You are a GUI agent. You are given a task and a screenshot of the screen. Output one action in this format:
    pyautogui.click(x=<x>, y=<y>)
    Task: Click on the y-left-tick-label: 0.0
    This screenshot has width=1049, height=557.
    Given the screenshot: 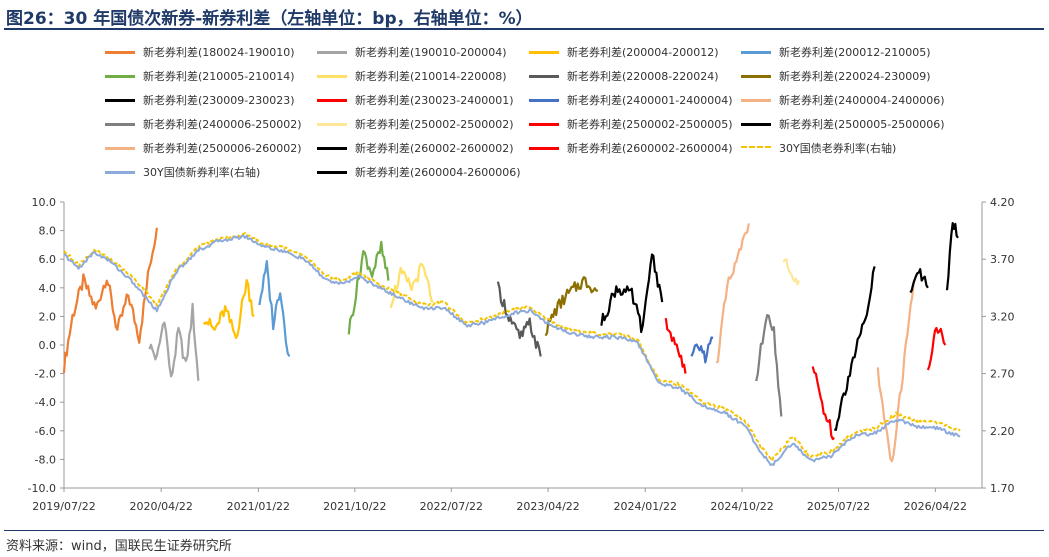 What is the action you would take?
    pyautogui.click(x=48, y=345)
    